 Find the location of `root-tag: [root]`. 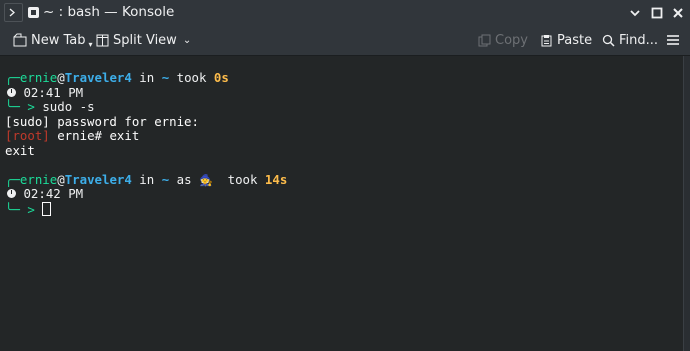

root-tag: [root] is located at coordinates (27, 135).